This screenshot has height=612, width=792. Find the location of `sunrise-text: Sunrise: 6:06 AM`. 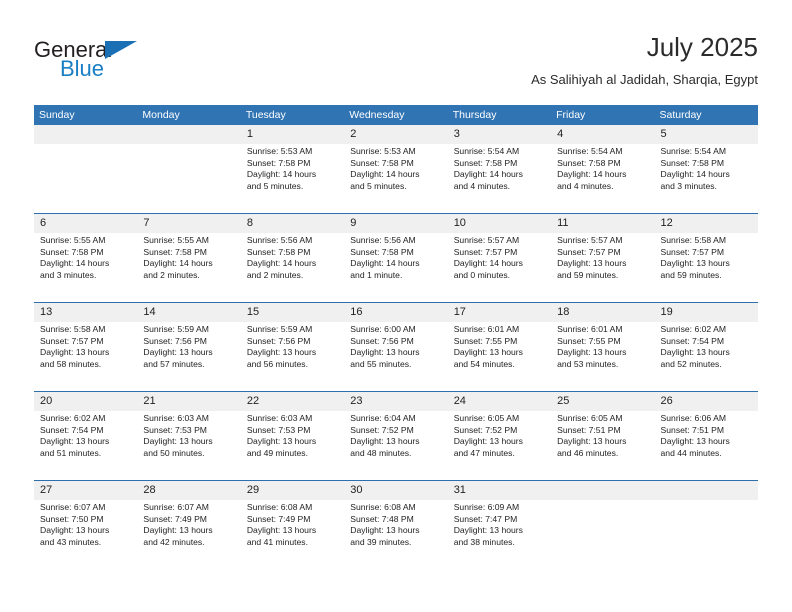

sunrise-text: Sunrise: 6:06 AM is located at coordinates (693, 418).